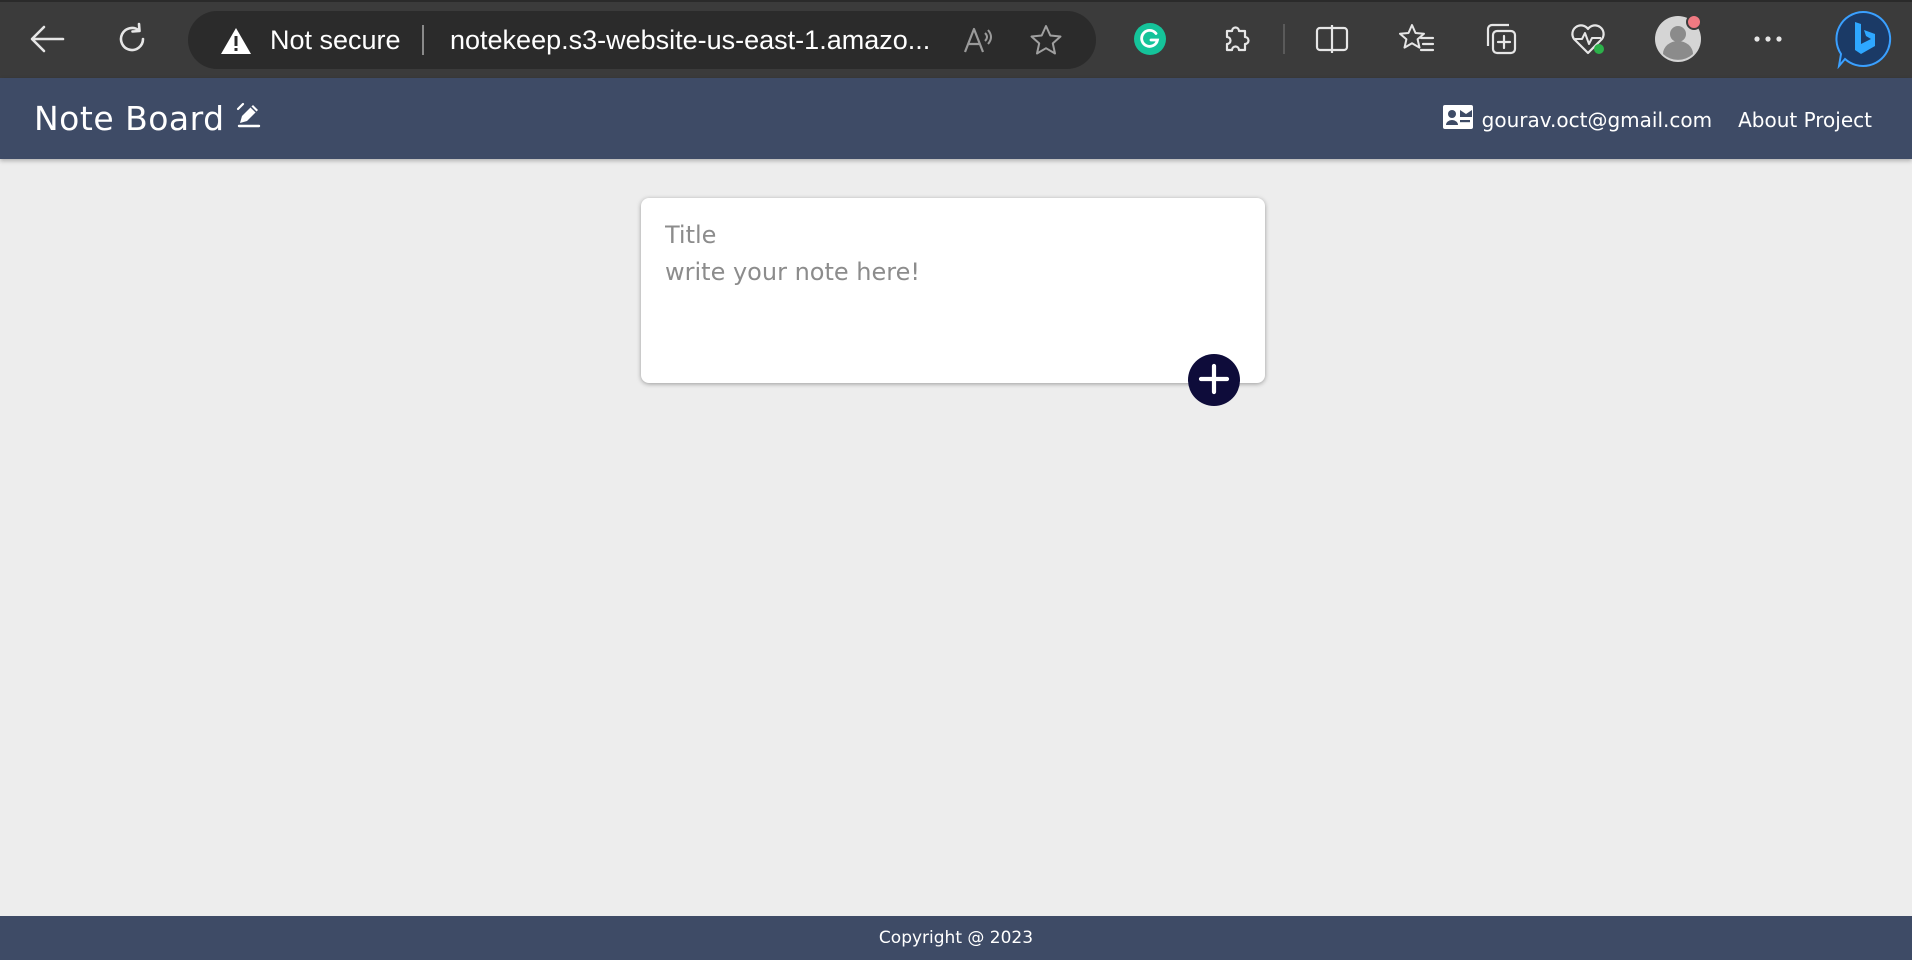 The height and width of the screenshot is (960, 1912). What do you see at coordinates (1805, 120) in the screenshot?
I see `about-project-link: About Project` at bounding box center [1805, 120].